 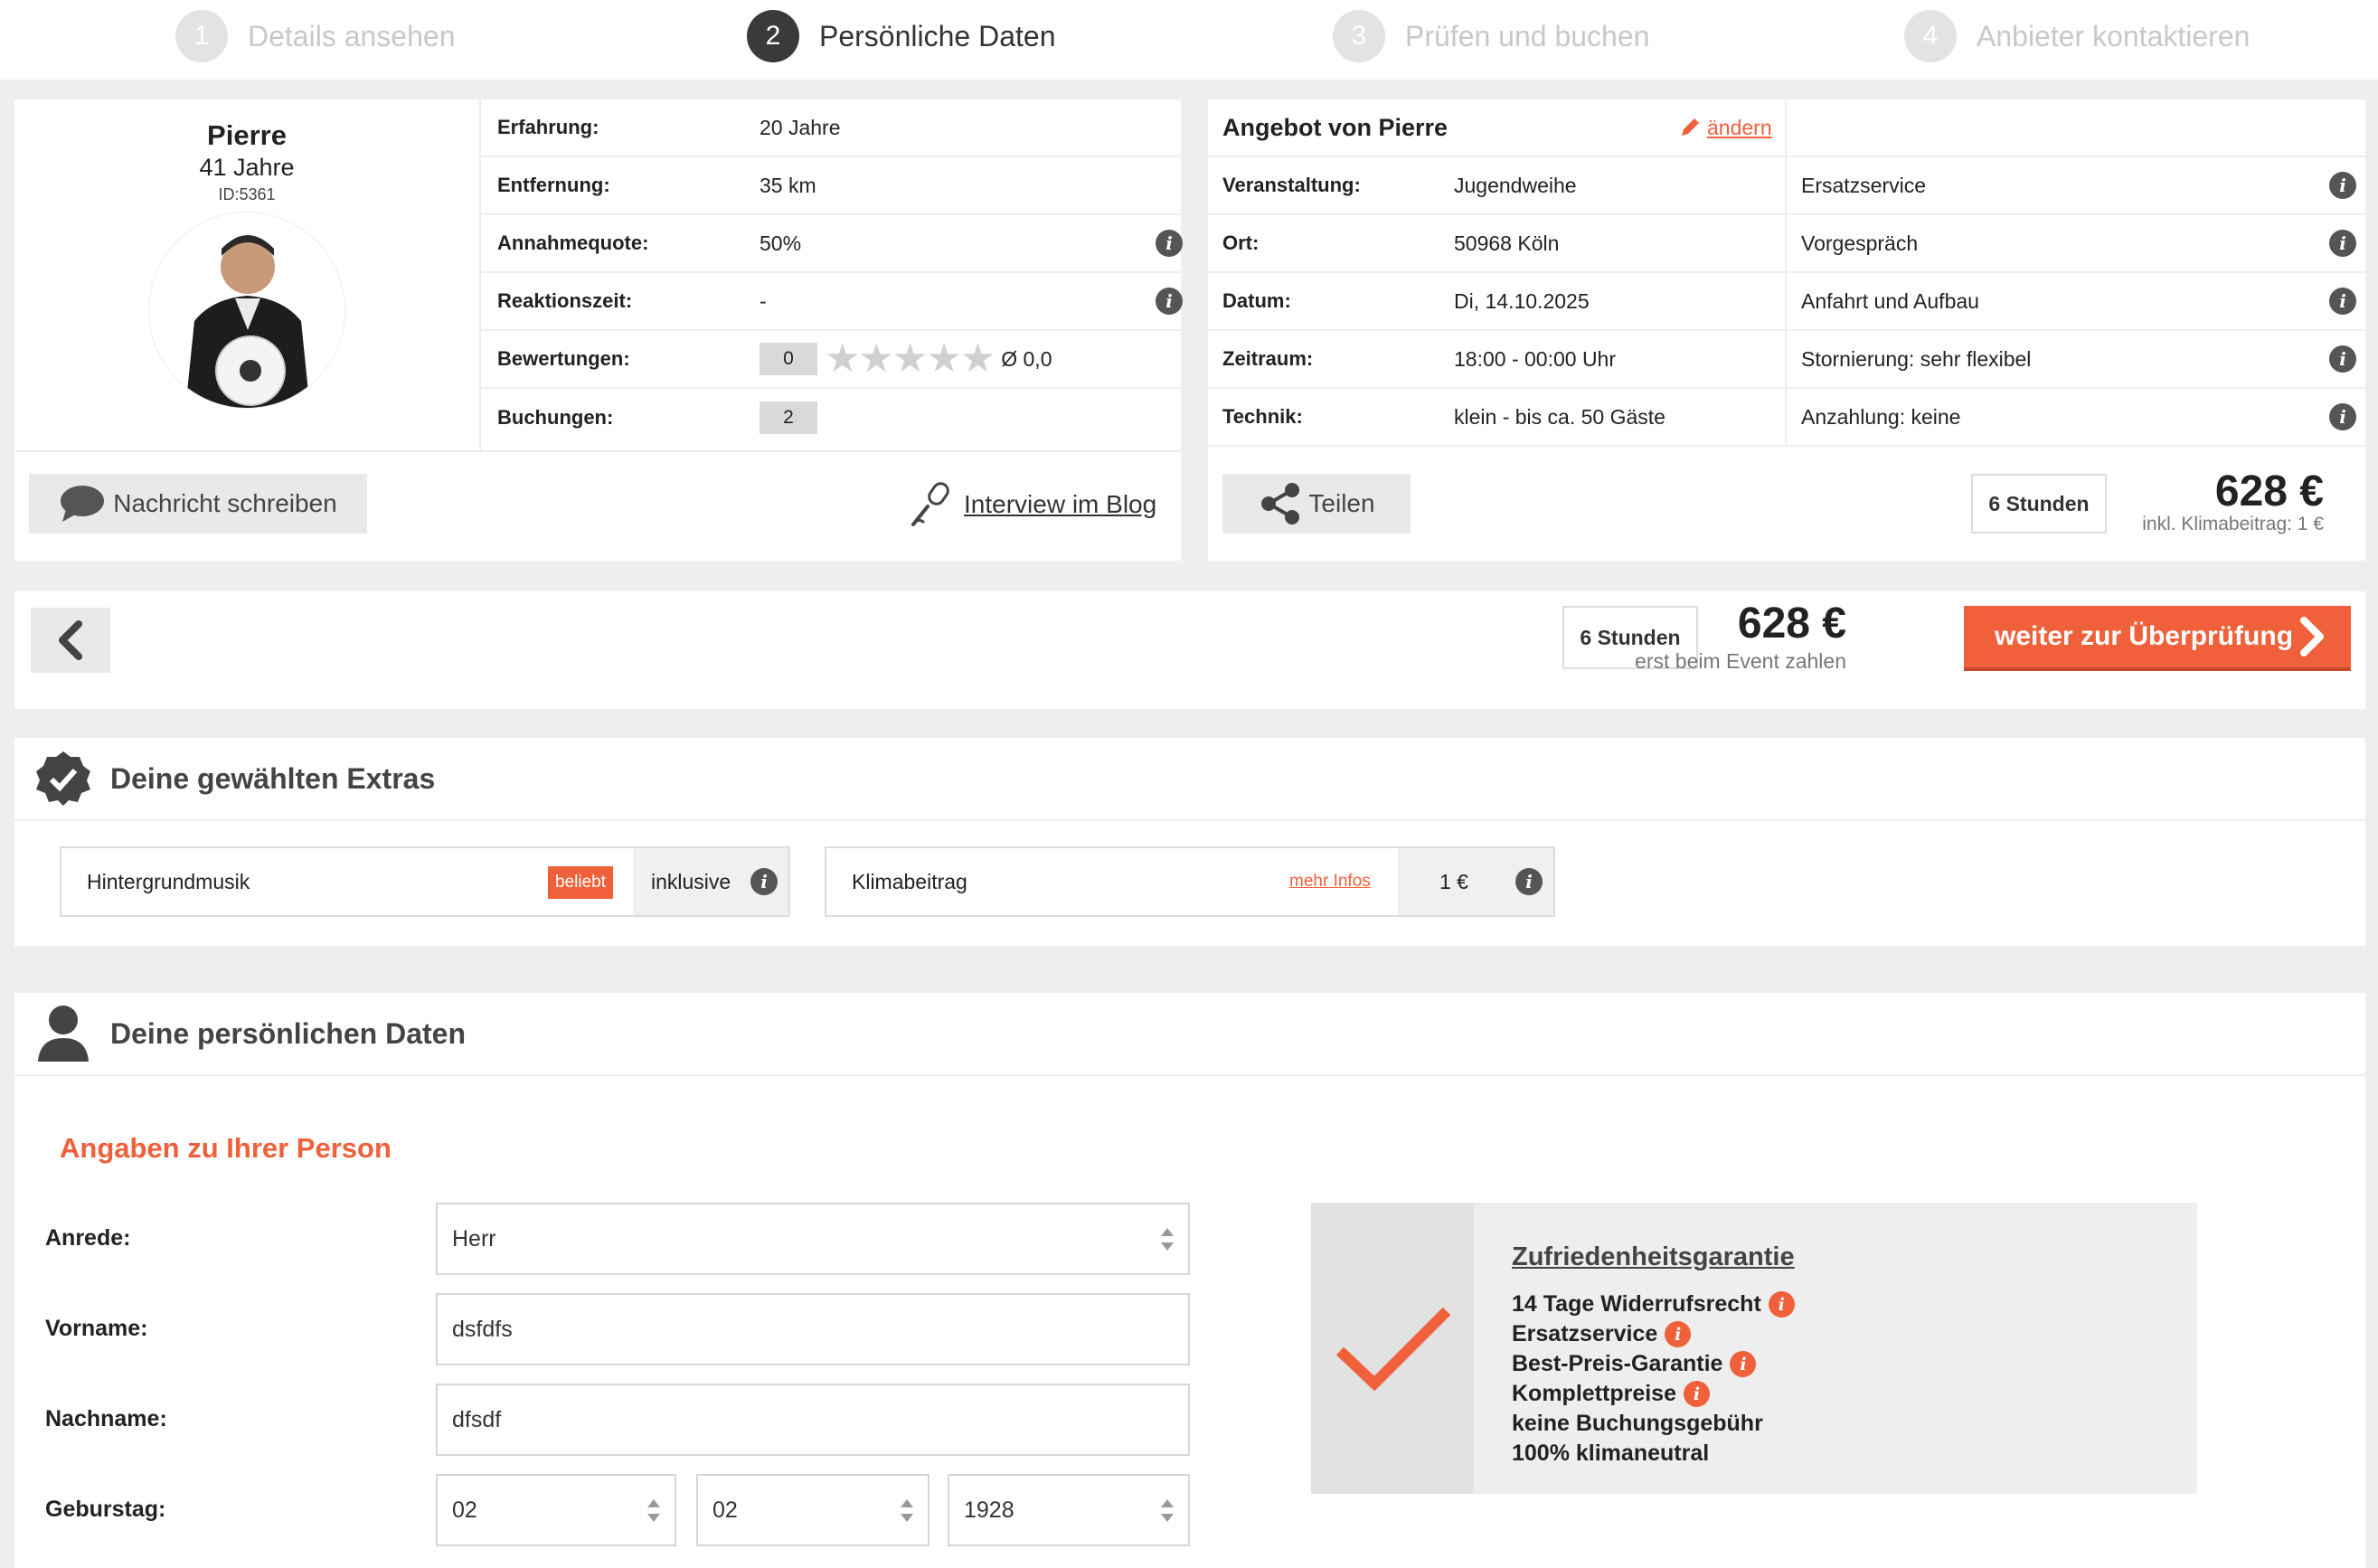 What do you see at coordinates (96, 1328) in the screenshot?
I see `vorname-label: Vorname:` at bounding box center [96, 1328].